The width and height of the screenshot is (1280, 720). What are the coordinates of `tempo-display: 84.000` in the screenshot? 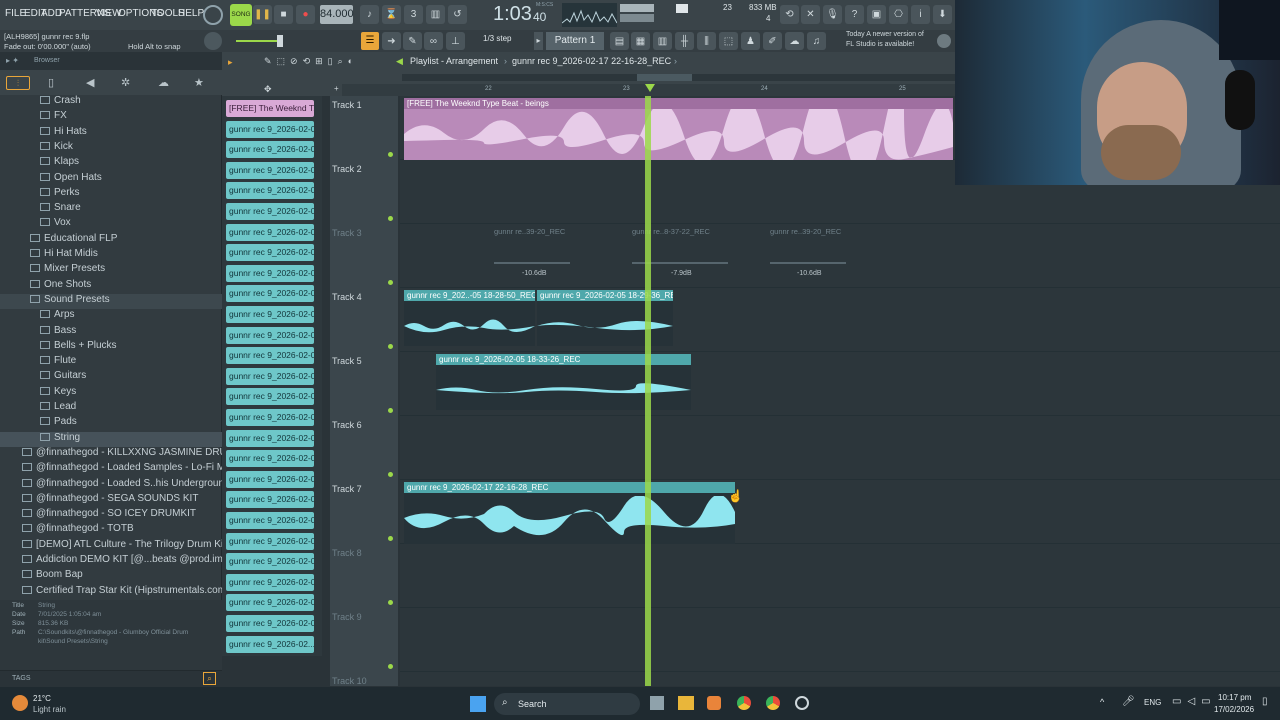 It's located at (337, 14).